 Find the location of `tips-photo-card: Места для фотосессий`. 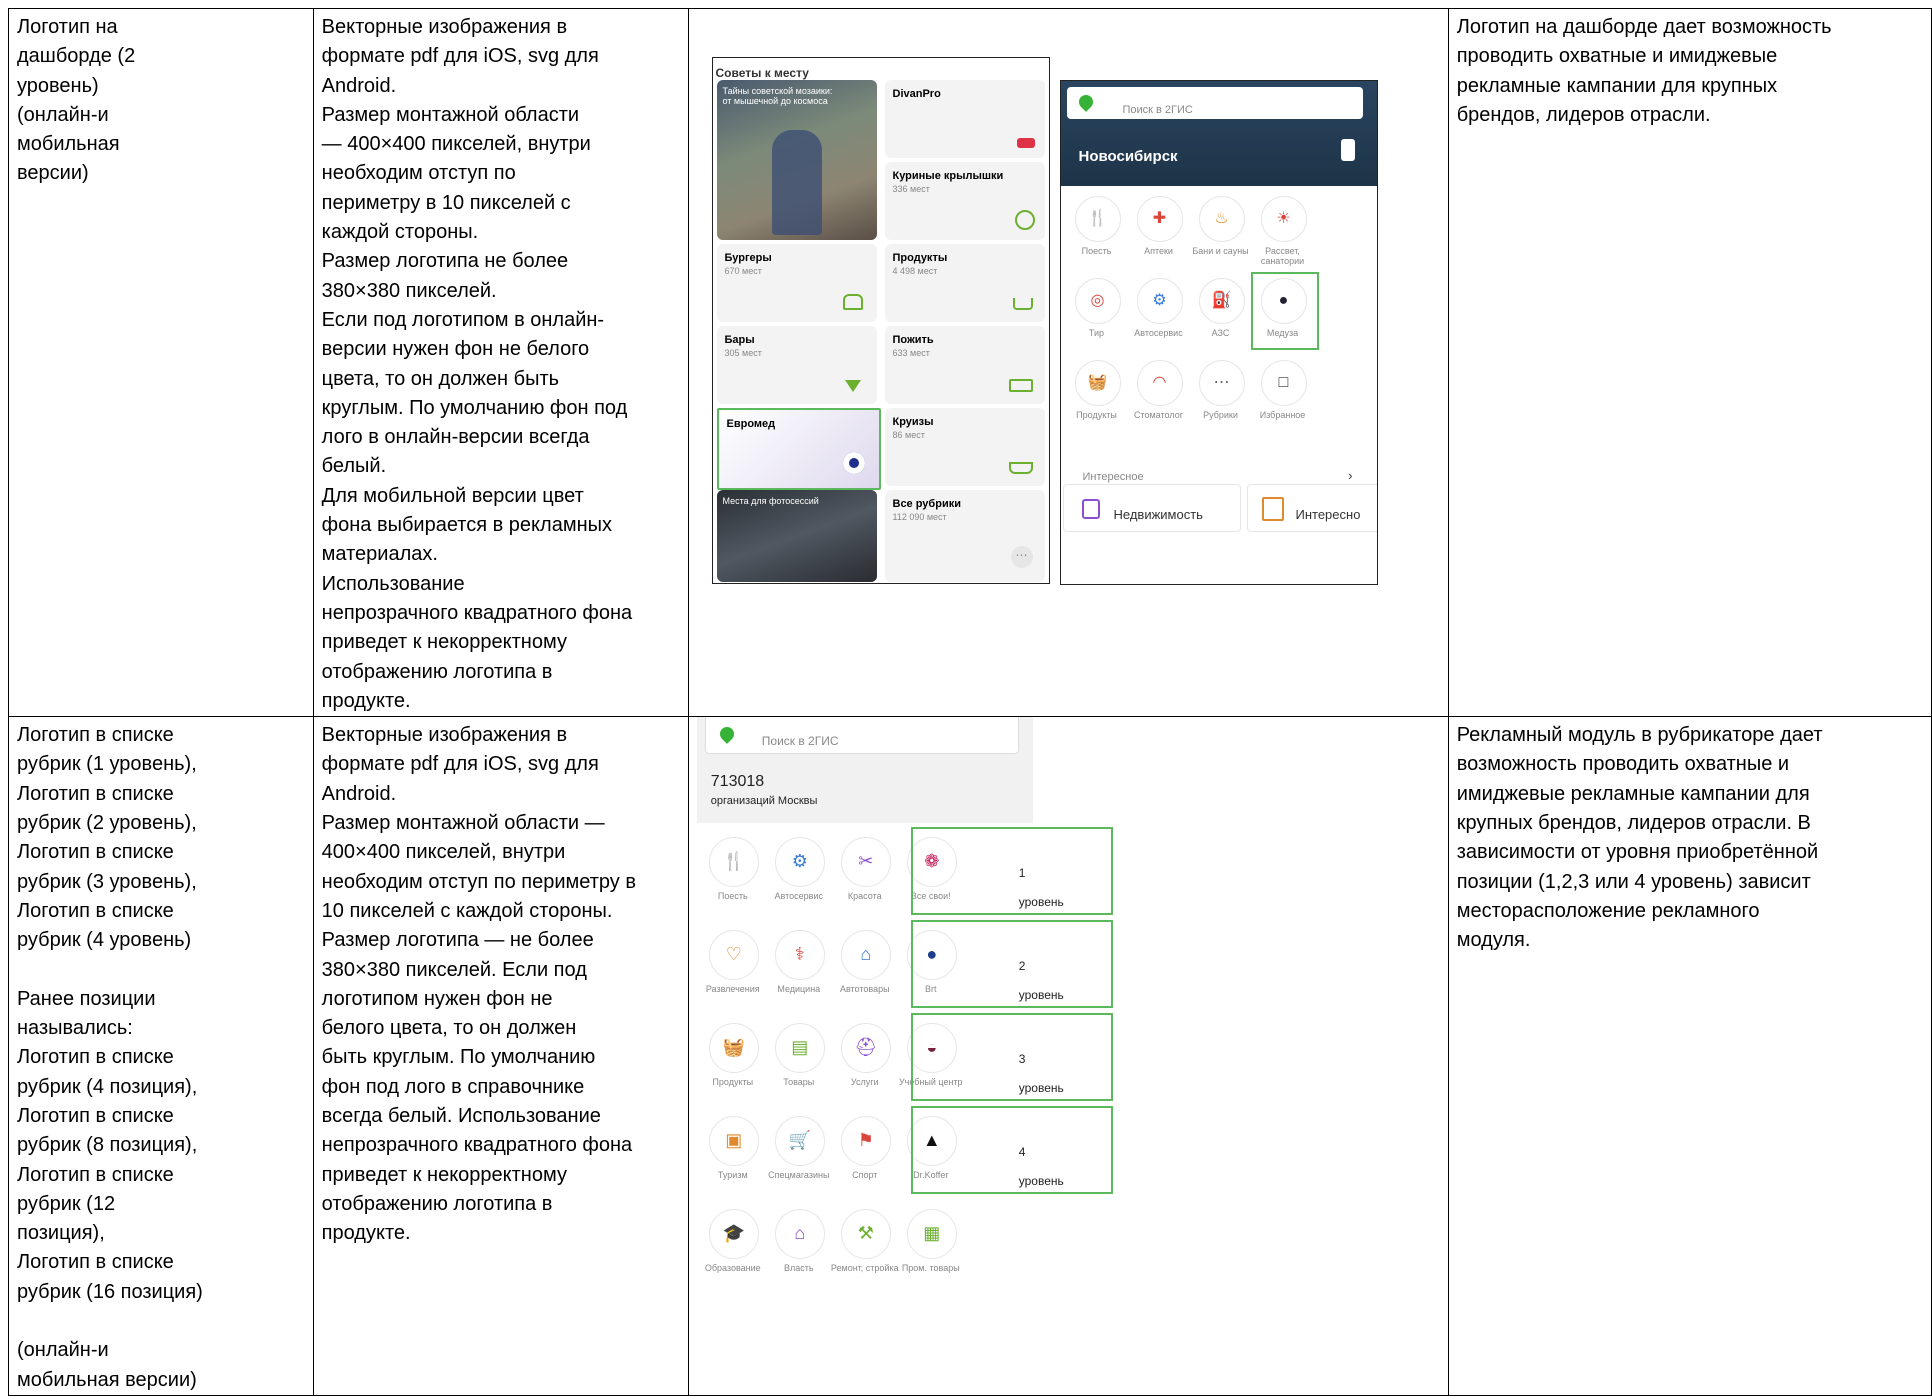

tips-photo-card: Места для фотосессий is located at coordinates (796, 535).